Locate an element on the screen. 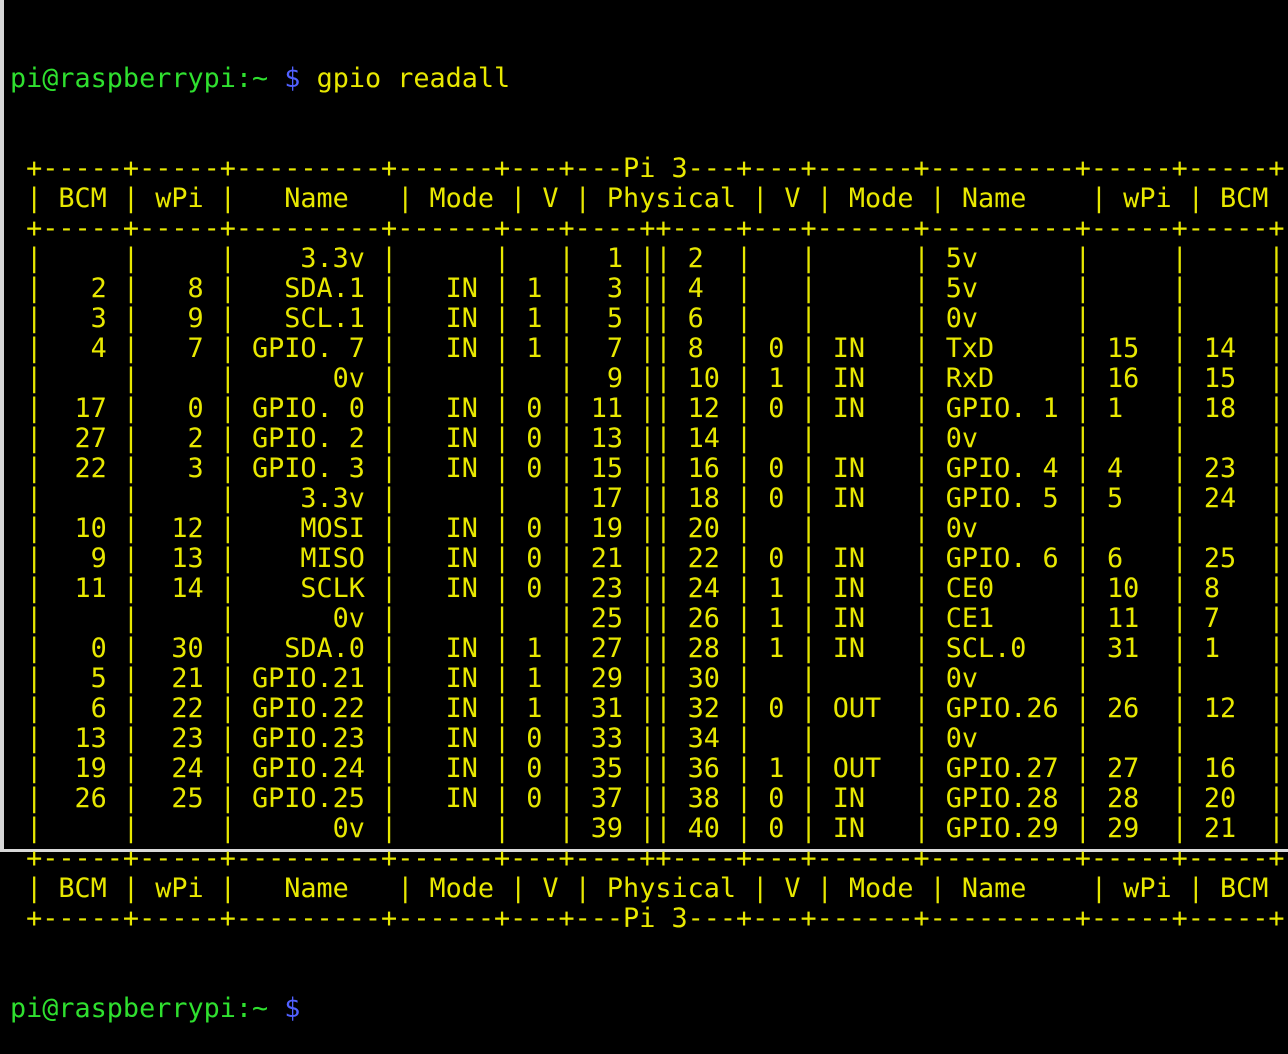 The height and width of the screenshot is (1054, 1288). command-prompt-line: pi@raspberrypi:~ $ gpio readall is located at coordinates (649, 79).